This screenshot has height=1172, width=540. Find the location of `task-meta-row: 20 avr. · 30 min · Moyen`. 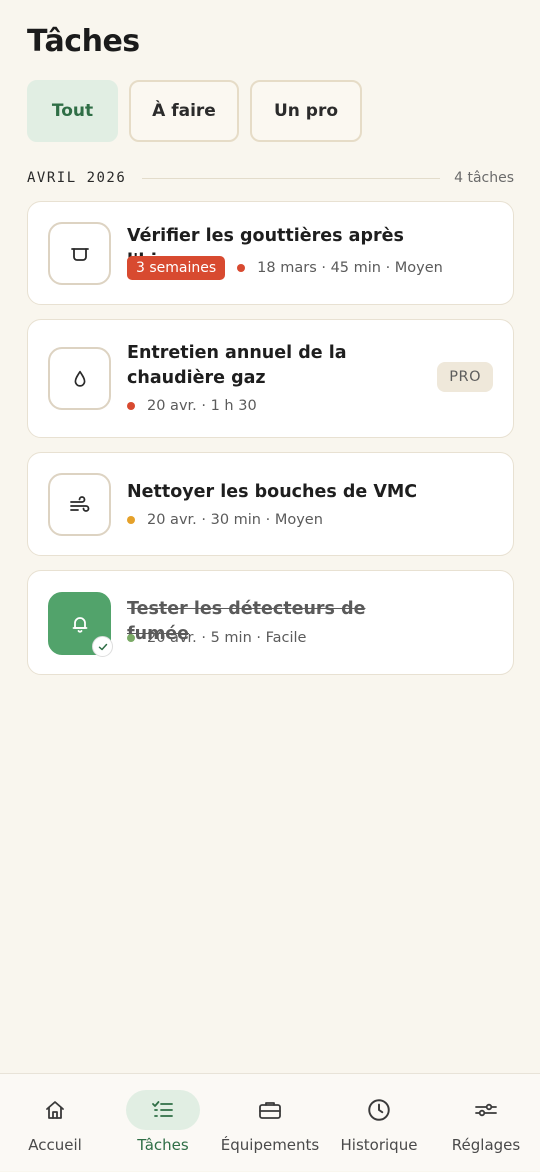

task-meta-row: 20 avr. · 30 min · Moyen is located at coordinates (225, 520).